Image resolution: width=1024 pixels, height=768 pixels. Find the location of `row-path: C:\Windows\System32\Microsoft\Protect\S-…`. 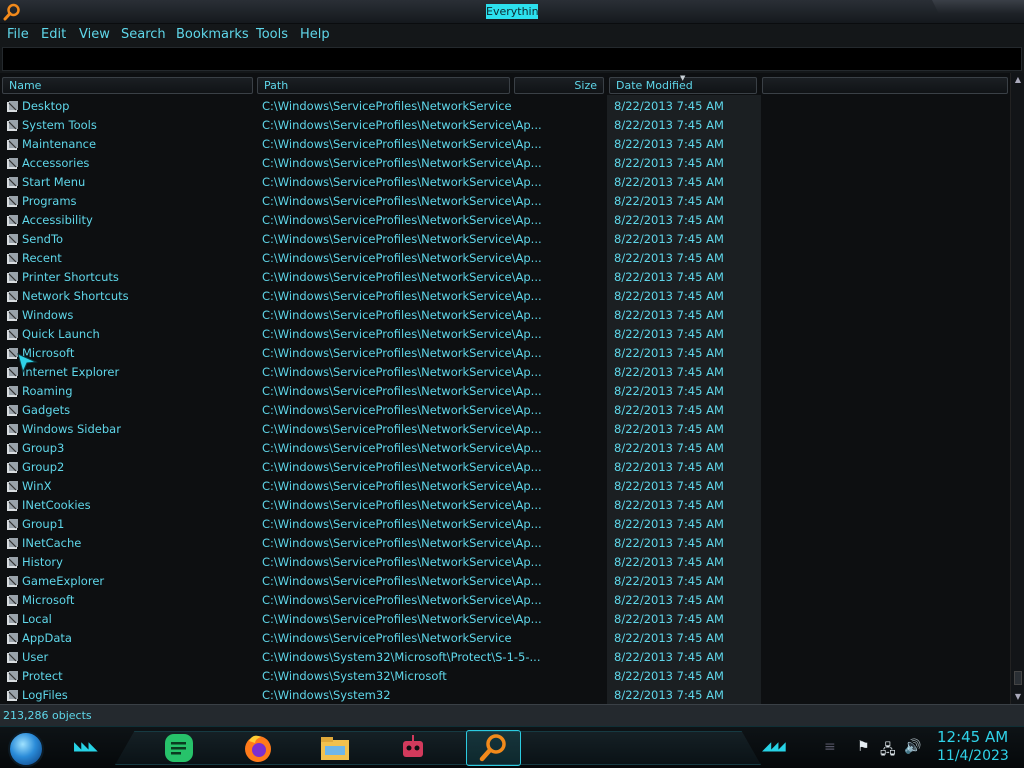

row-path: C:\Windows\System32\Microsoft\Protect\S-… is located at coordinates (401, 657).